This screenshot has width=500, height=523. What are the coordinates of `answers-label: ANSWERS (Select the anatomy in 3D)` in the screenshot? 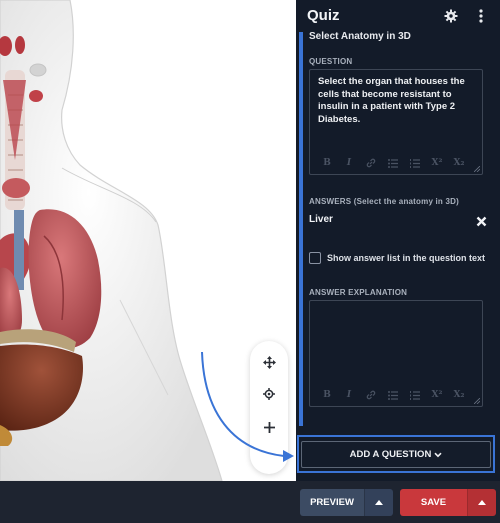 It's located at (384, 201).